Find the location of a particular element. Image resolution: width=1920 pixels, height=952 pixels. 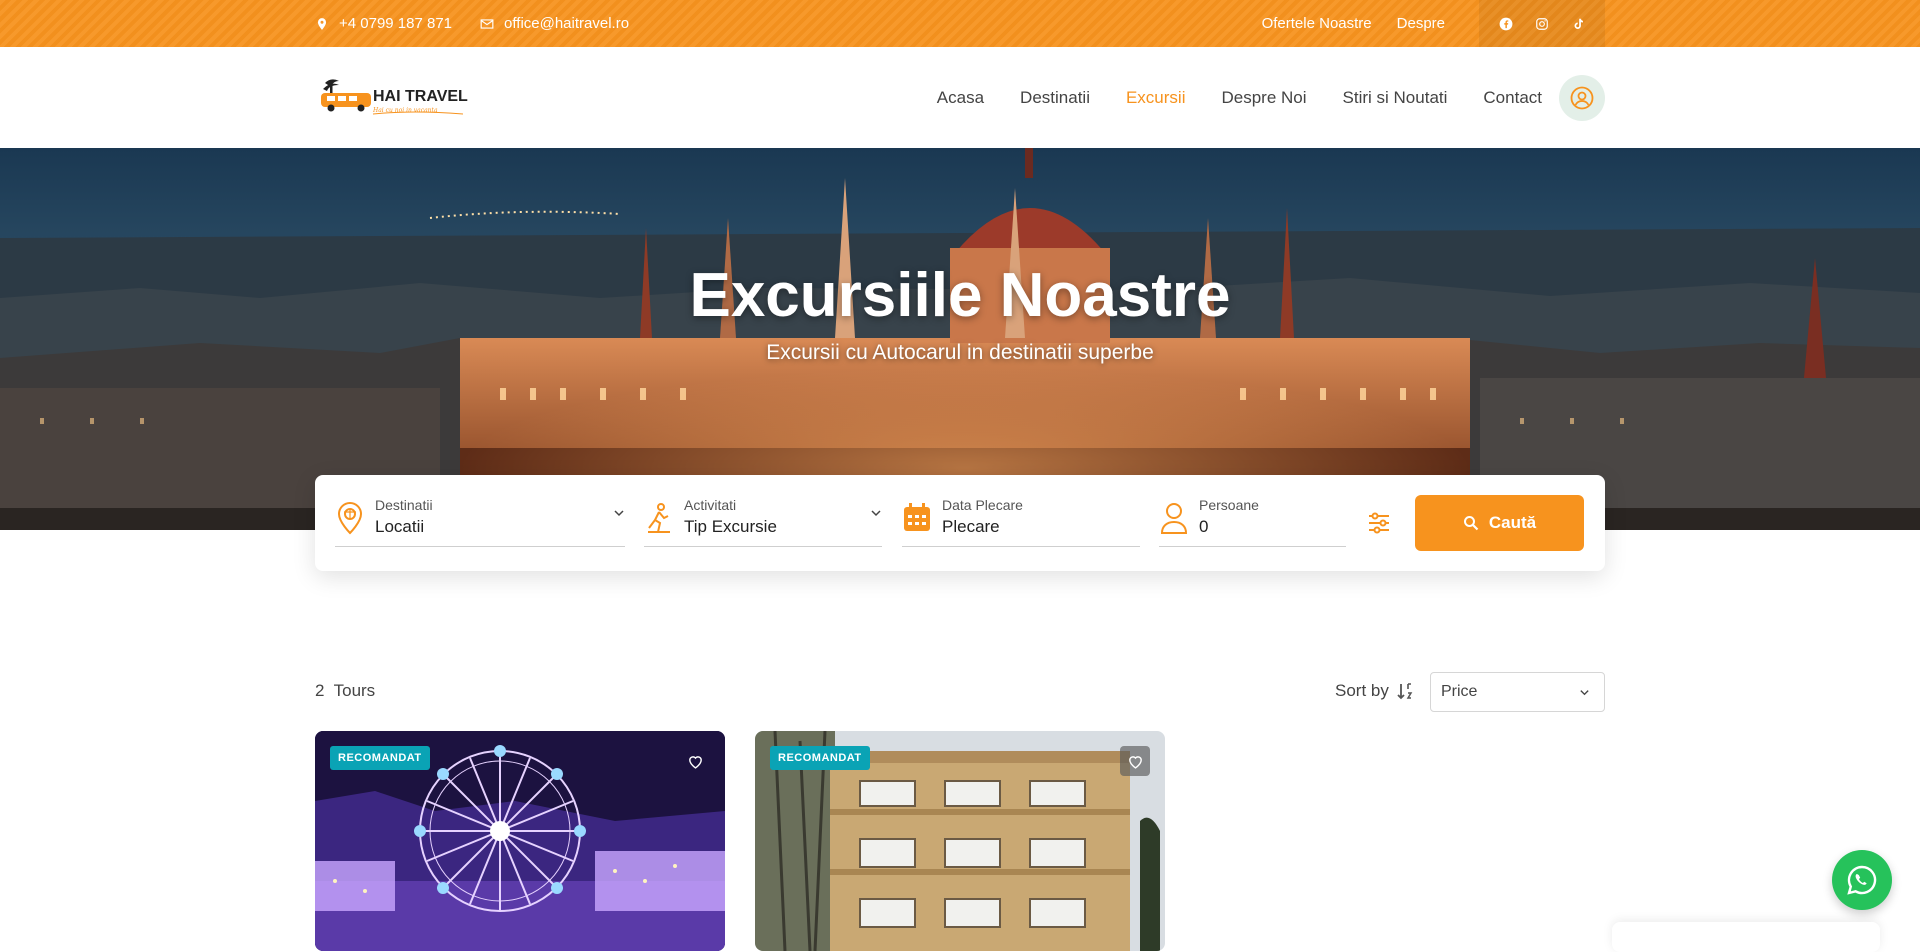

person-icon is located at coordinates (1174, 518).